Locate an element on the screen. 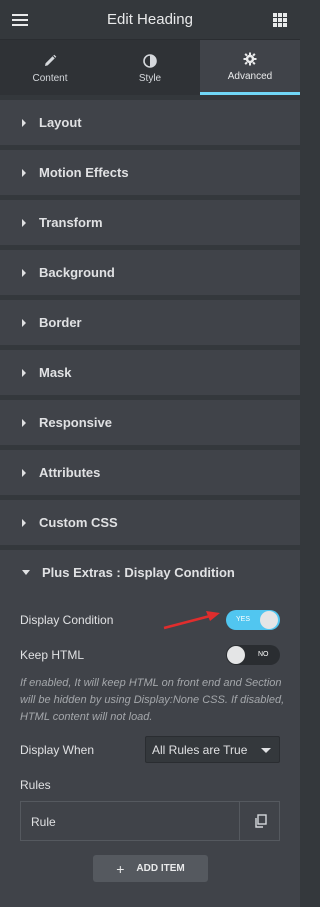 The width and height of the screenshot is (320, 907). apps-grid-icon is located at coordinates (280, 20).